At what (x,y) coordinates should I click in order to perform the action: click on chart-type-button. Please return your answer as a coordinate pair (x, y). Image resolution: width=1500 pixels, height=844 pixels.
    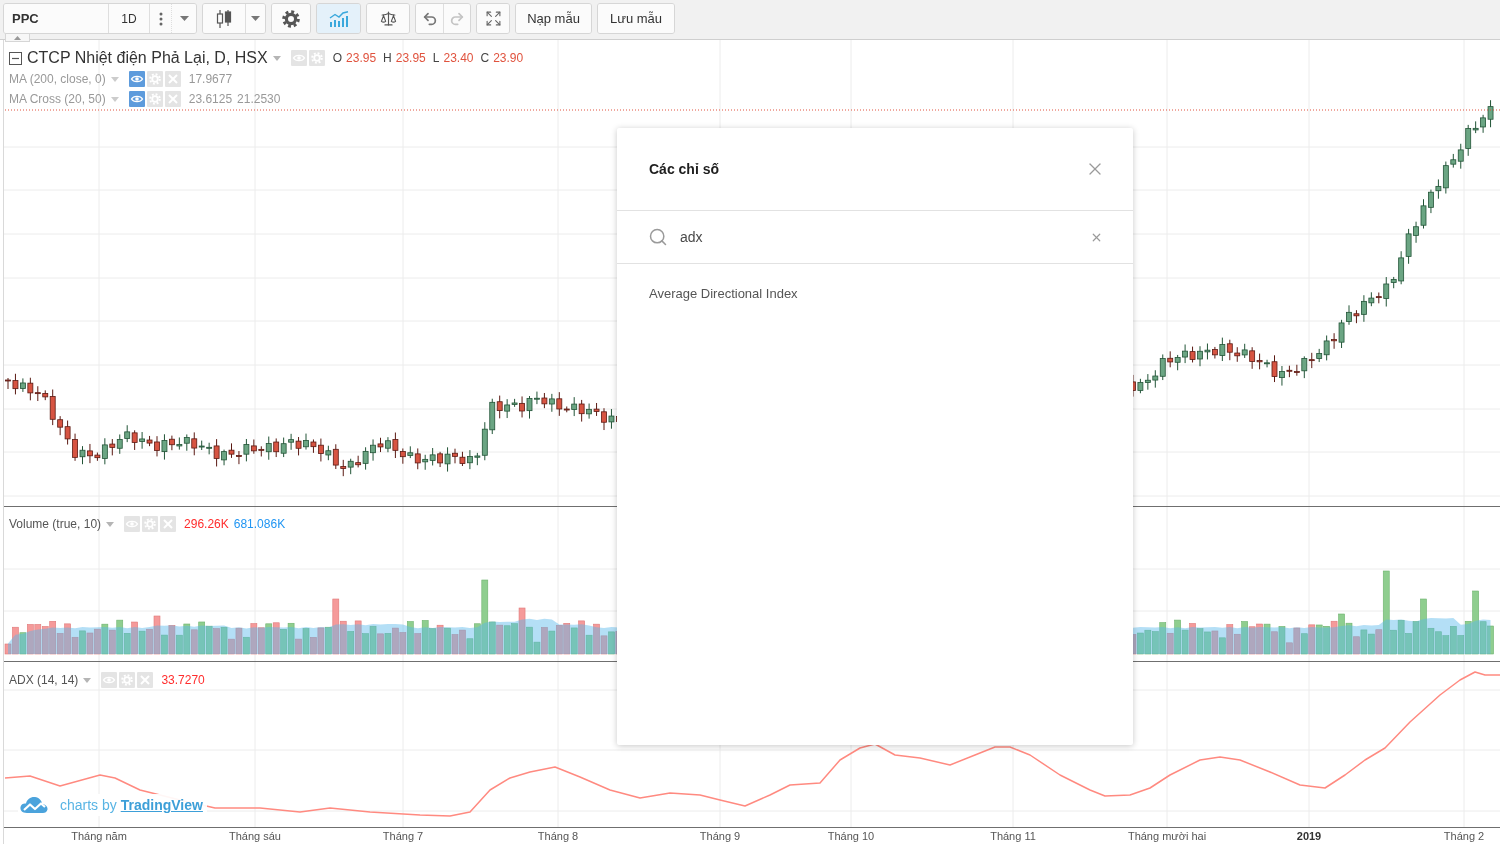
    Looking at the image, I should click on (224, 18).